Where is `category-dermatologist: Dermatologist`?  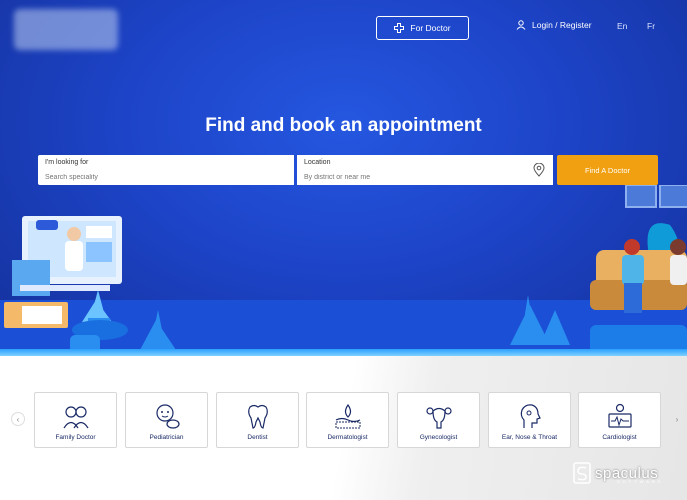
category-dermatologist: Dermatologist is located at coordinates (347, 420).